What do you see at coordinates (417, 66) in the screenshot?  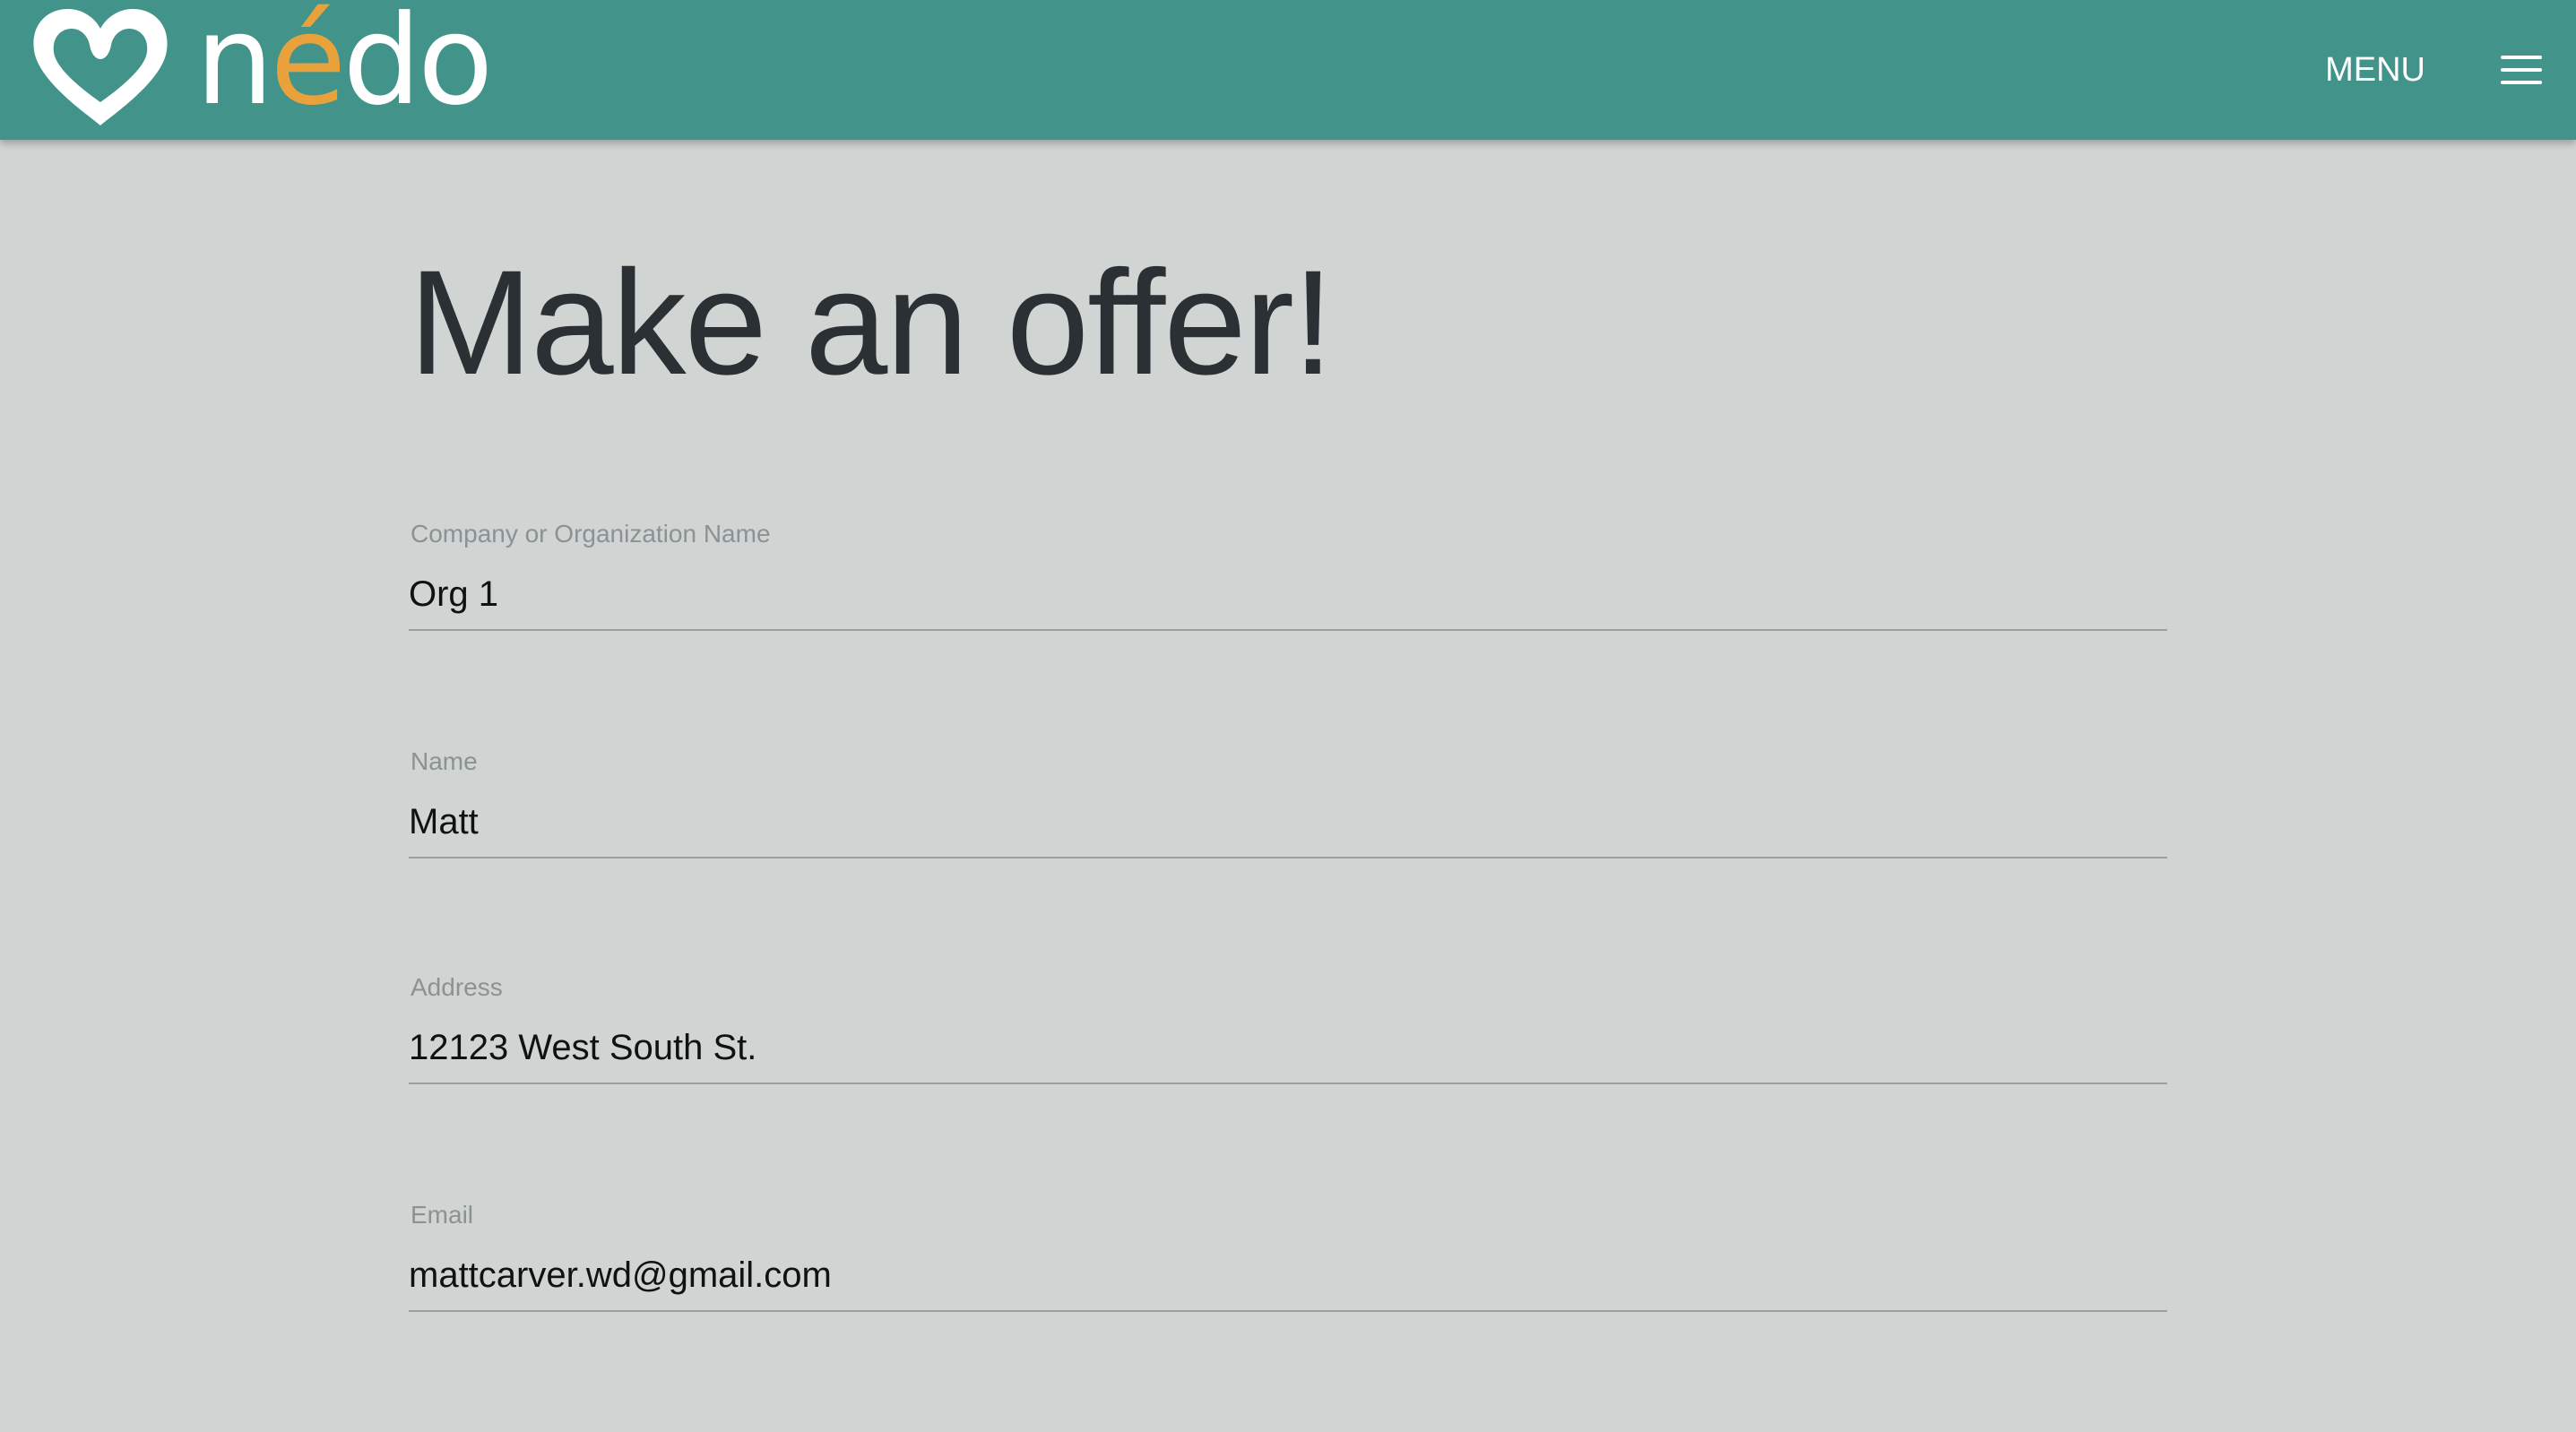 I see `brand-wordmark-end: do` at bounding box center [417, 66].